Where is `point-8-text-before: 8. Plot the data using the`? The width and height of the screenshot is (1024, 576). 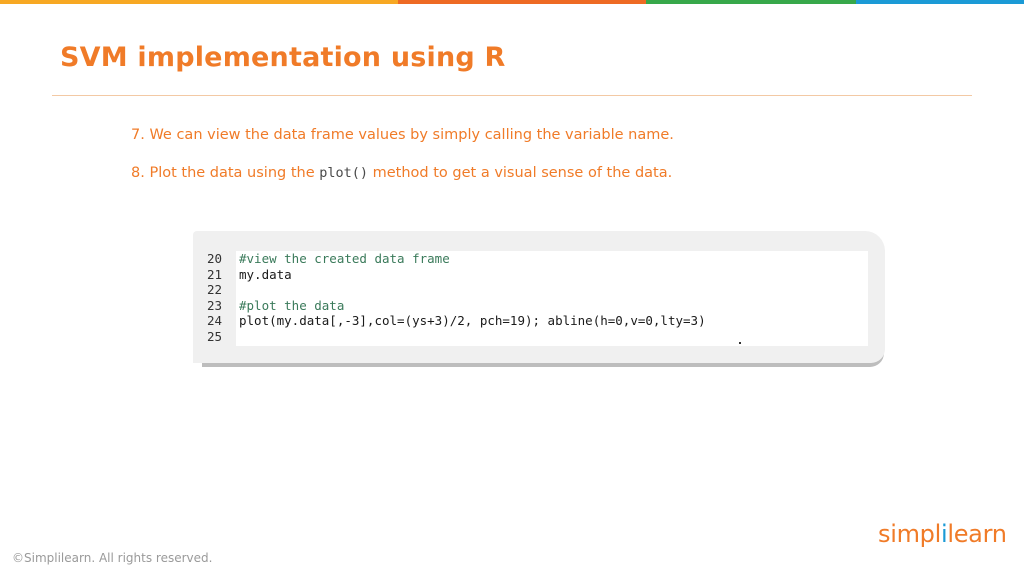
point-8-text-before: 8. Plot the data using the is located at coordinates (225, 173).